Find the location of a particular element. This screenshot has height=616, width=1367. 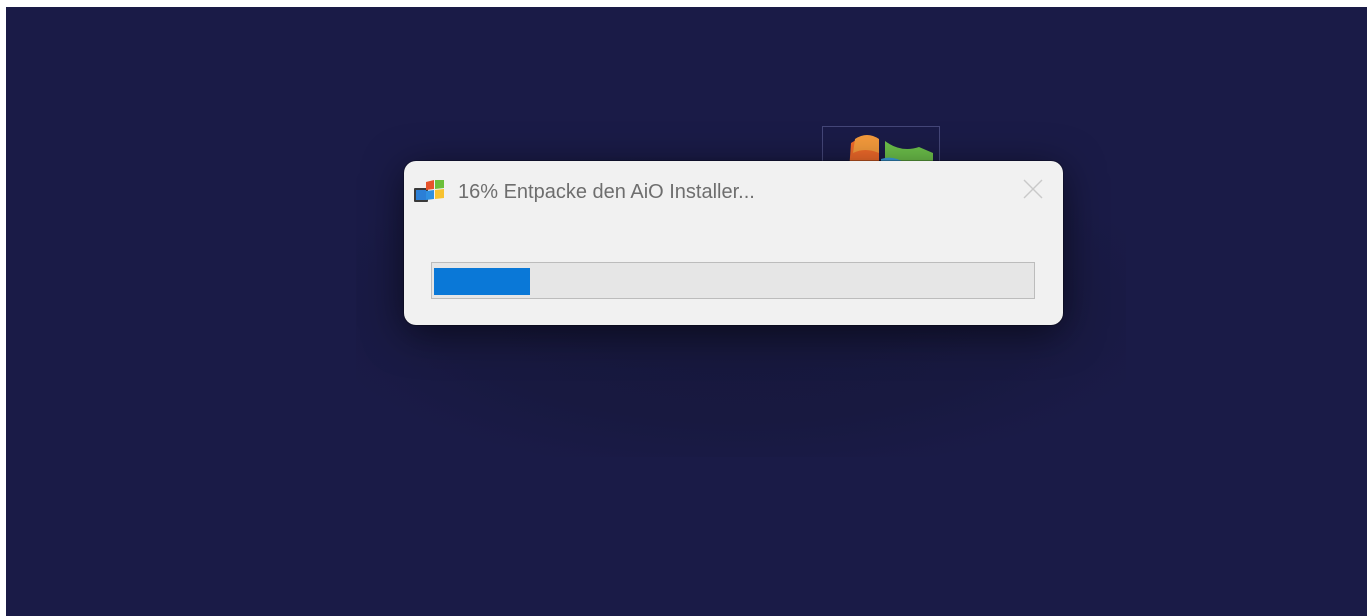

close-icon is located at coordinates (1033, 189).